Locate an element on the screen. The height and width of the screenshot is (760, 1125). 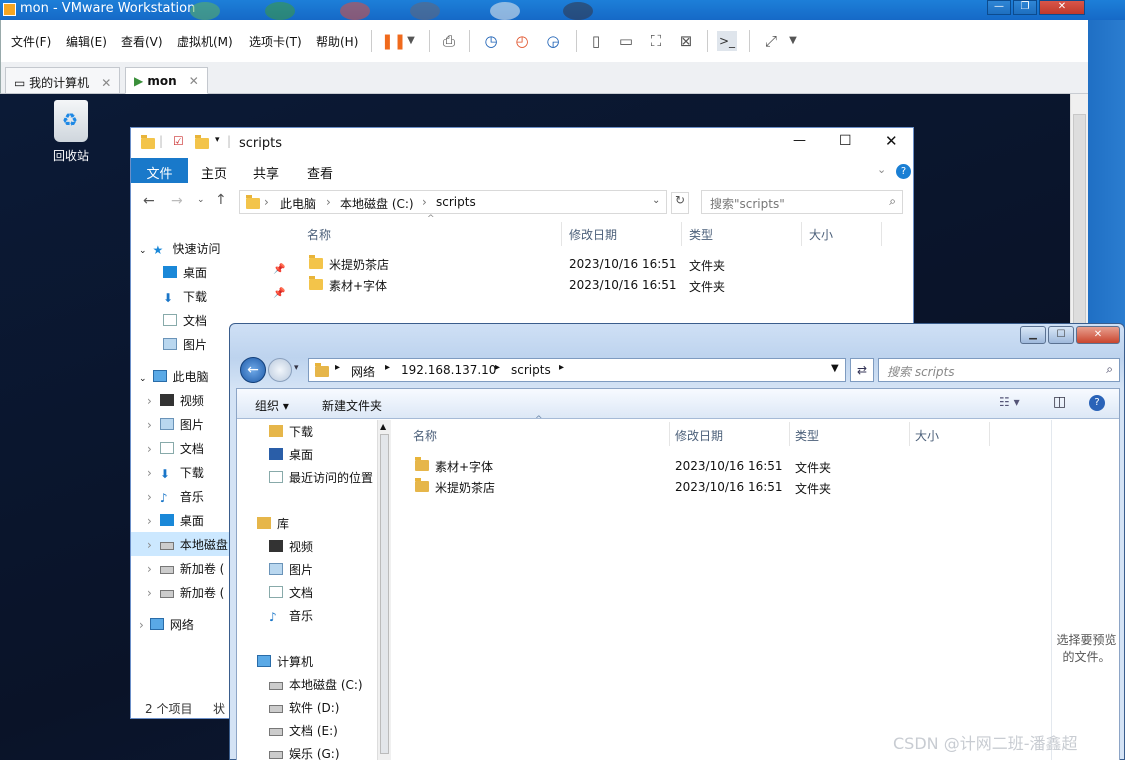
maximize-button: ❐ is located at coordinates (1025, 7).